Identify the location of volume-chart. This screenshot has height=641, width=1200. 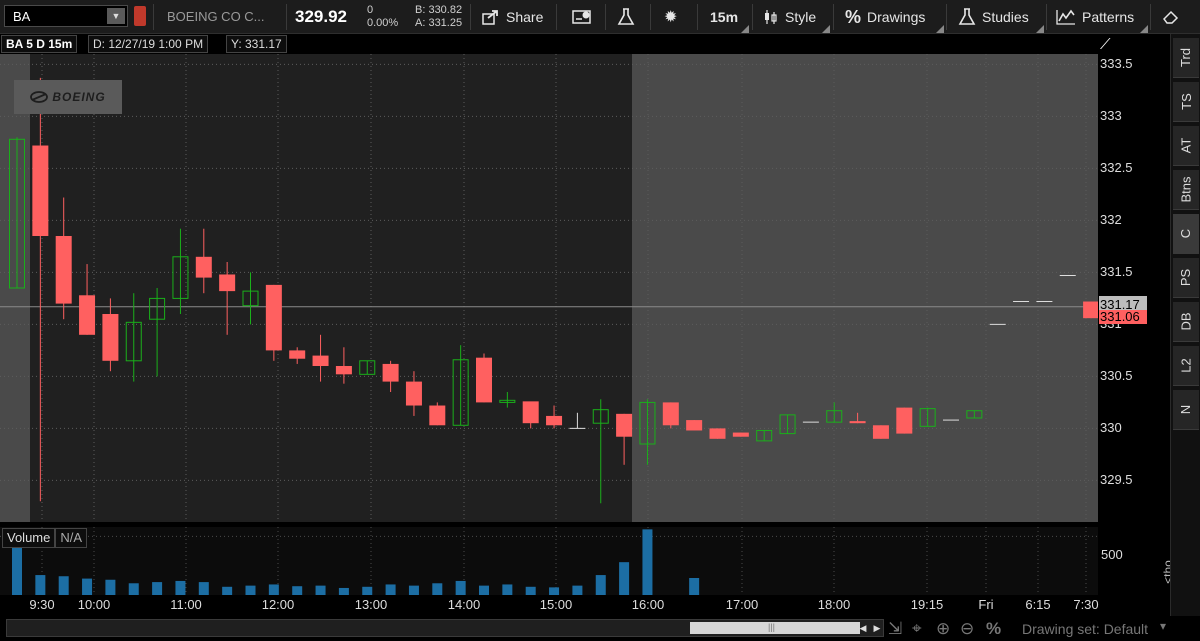
(549, 561).